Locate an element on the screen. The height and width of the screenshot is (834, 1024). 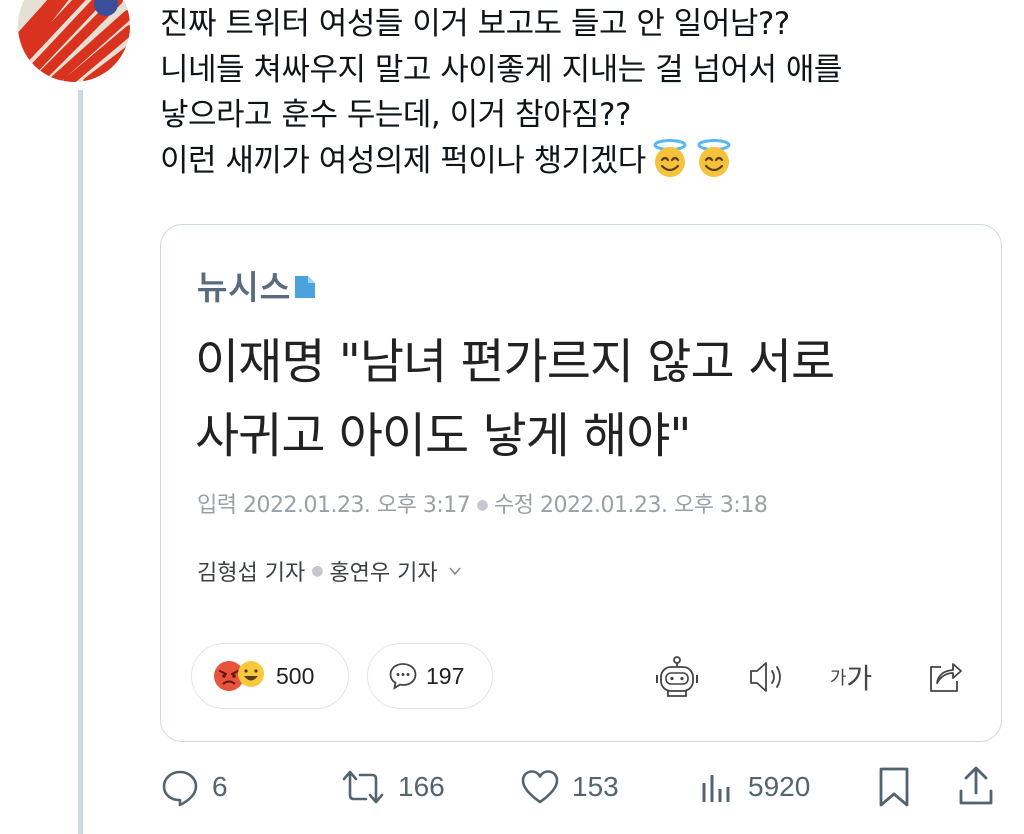
robot-reader-button is located at coordinates (677, 677).